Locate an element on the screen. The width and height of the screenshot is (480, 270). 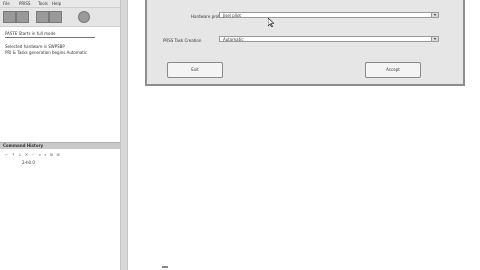
hardware-profile-value: Jisel pilot is located at coordinates (232, 15).